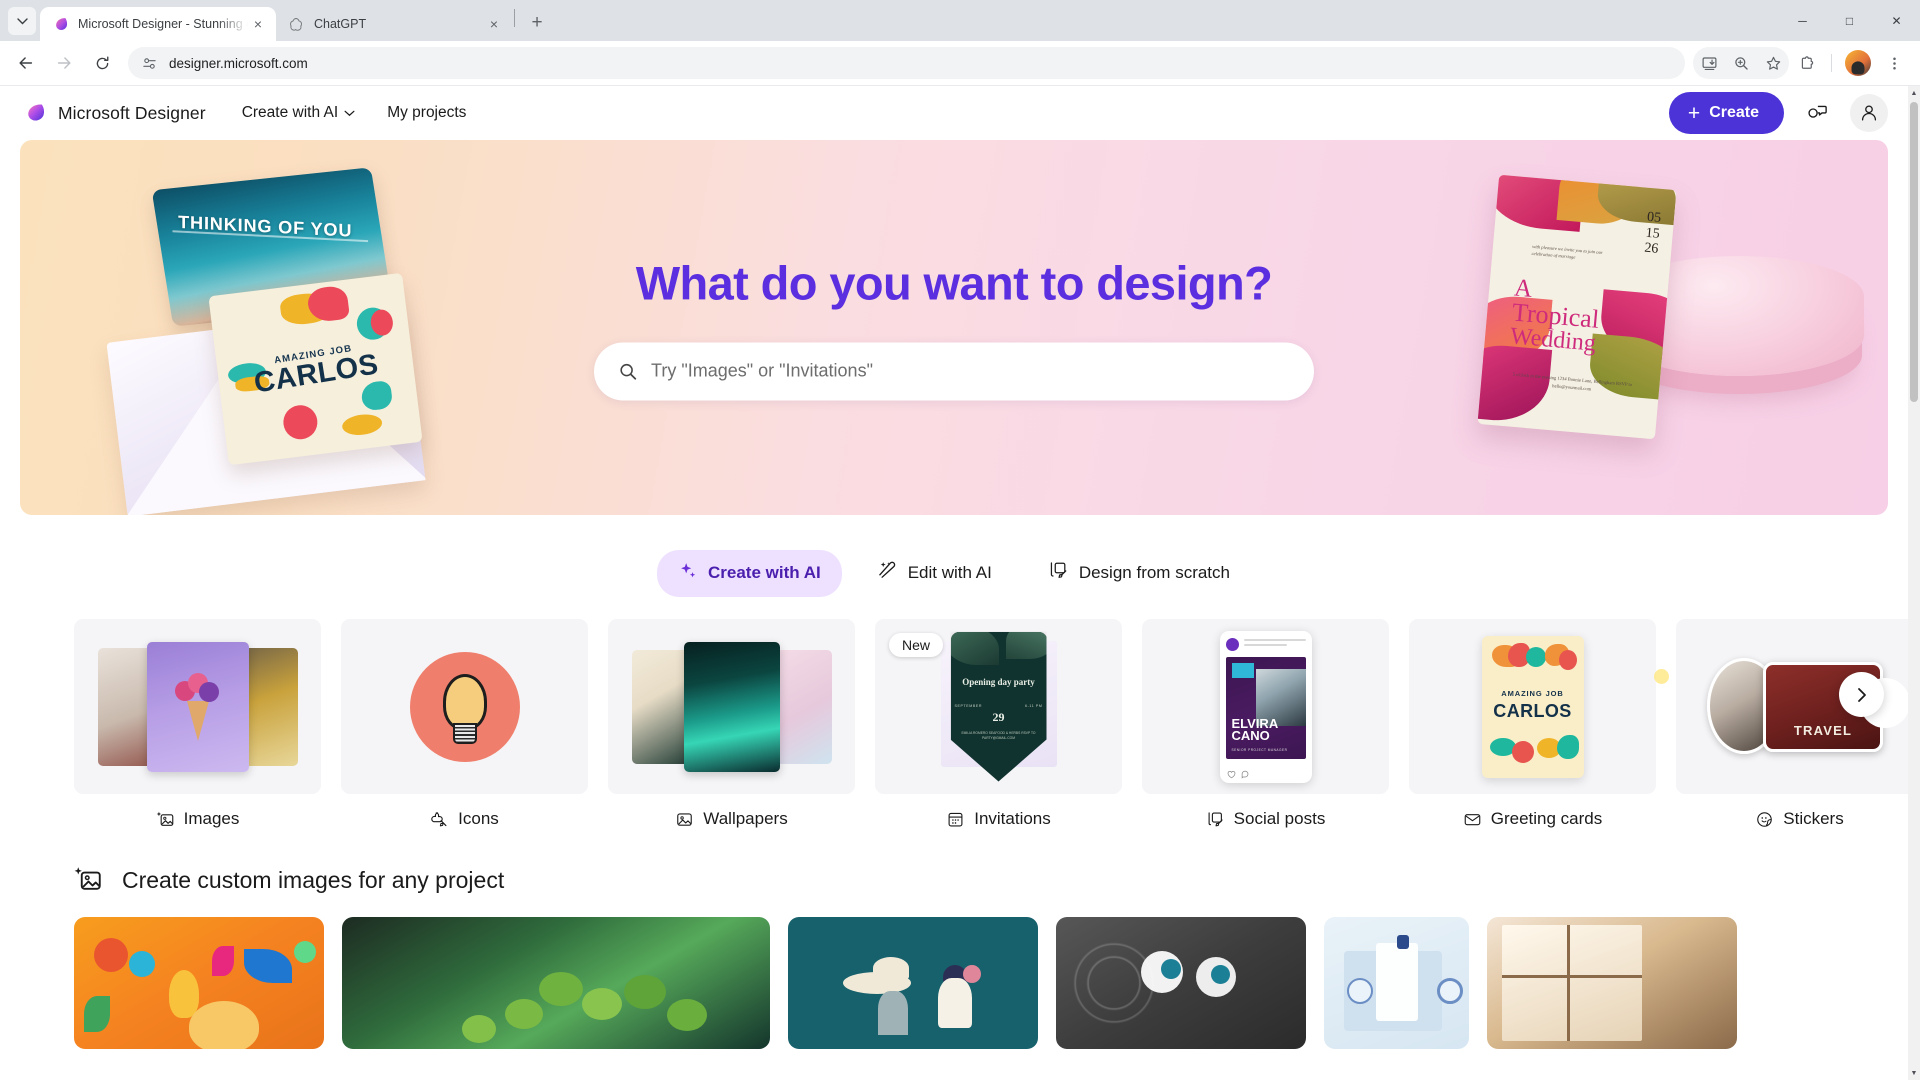 This screenshot has height=1080, width=1920. Describe the element at coordinates (1546, 818) in the screenshot. I see `category-label: Greeting cards` at that location.